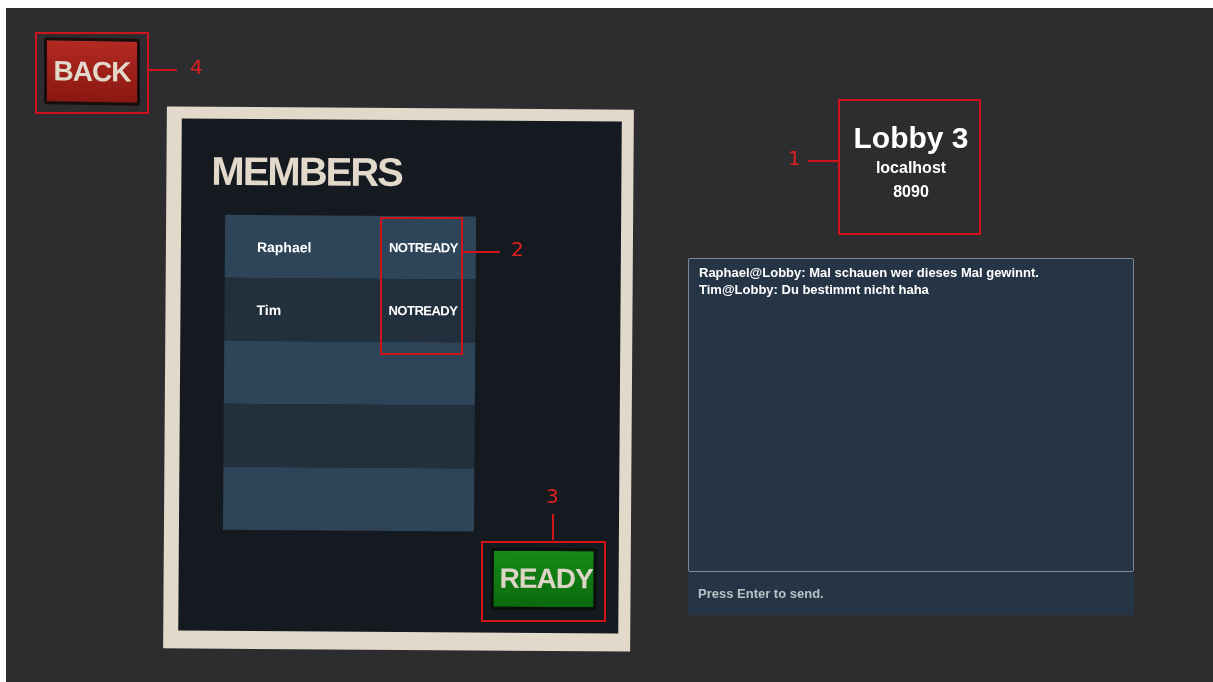  What do you see at coordinates (911, 168) in the screenshot?
I see `lobby-host: localhost` at bounding box center [911, 168].